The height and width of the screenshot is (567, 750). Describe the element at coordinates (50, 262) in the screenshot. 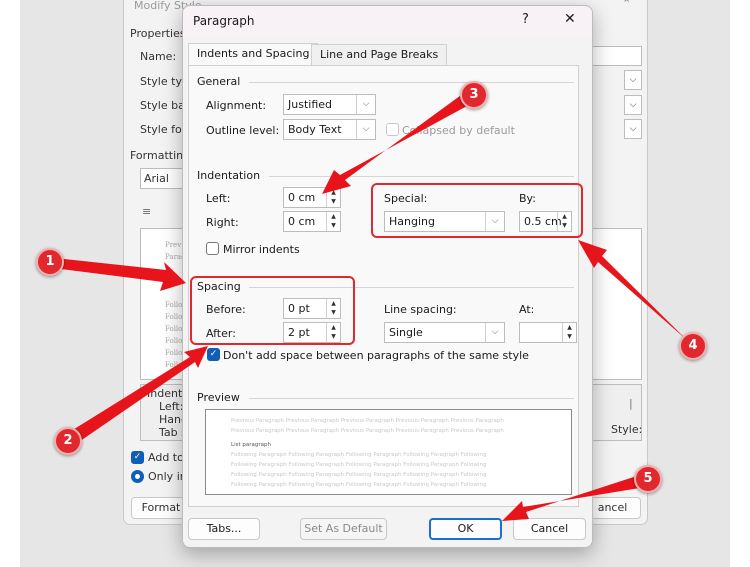

I see `annotation-badge-1: 1` at that location.